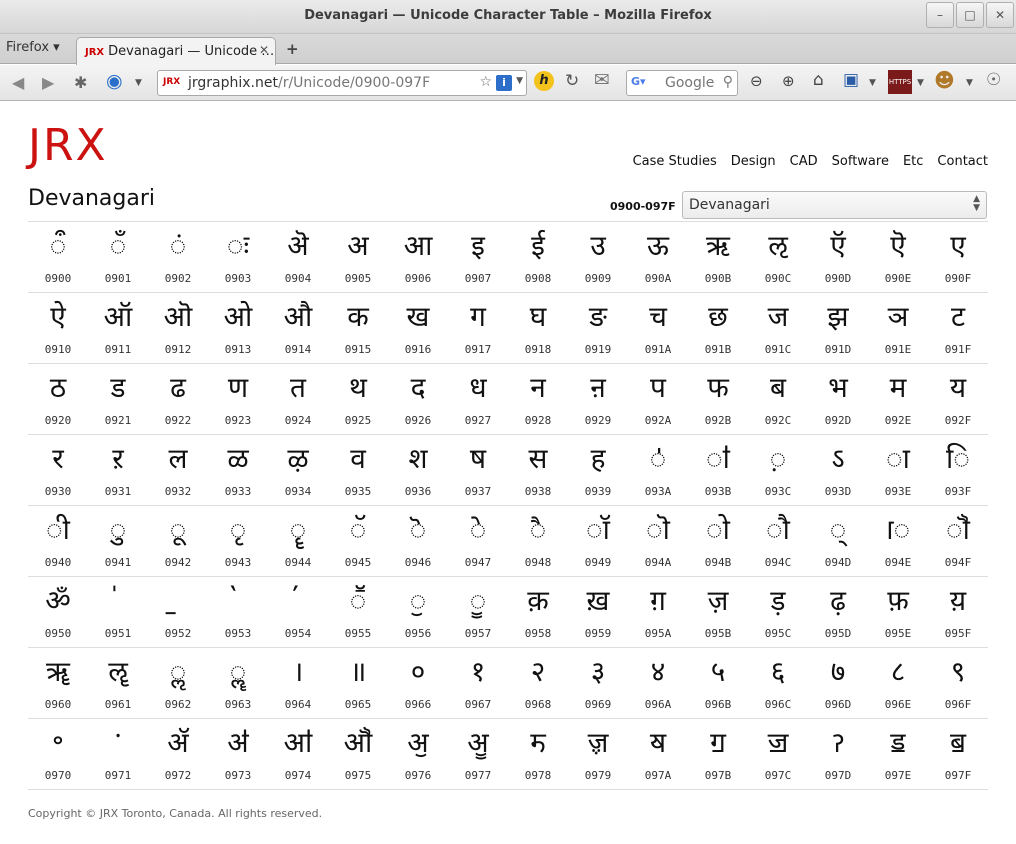  Describe the element at coordinates (238, 612) in the screenshot. I see `character-cell: ॓ 0953` at that location.